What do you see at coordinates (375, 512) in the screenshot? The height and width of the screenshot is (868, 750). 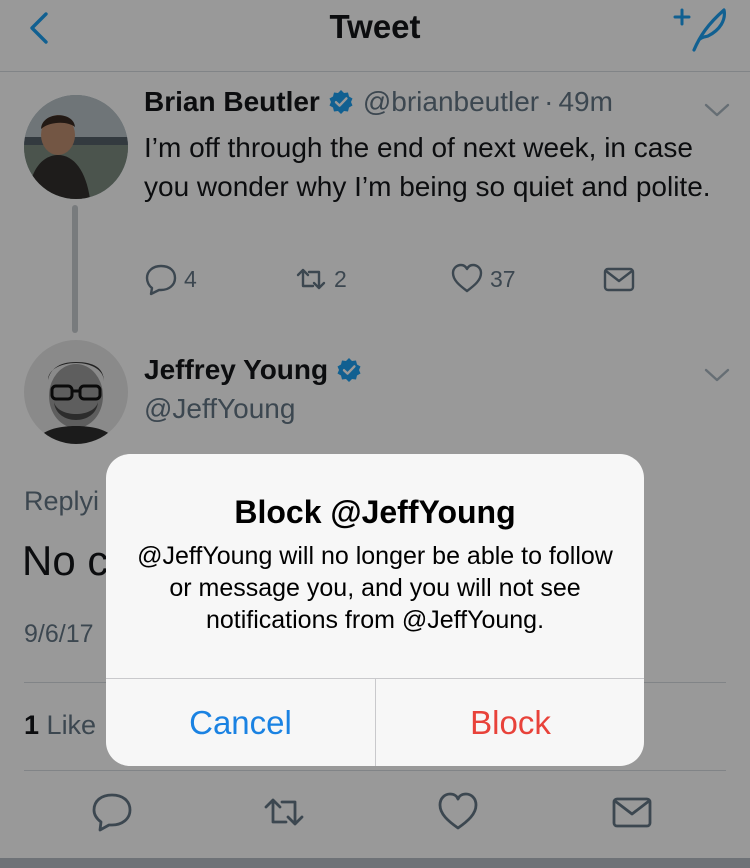 I see `dialog-title: Block @JeffYoung` at bounding box center [375, 512].